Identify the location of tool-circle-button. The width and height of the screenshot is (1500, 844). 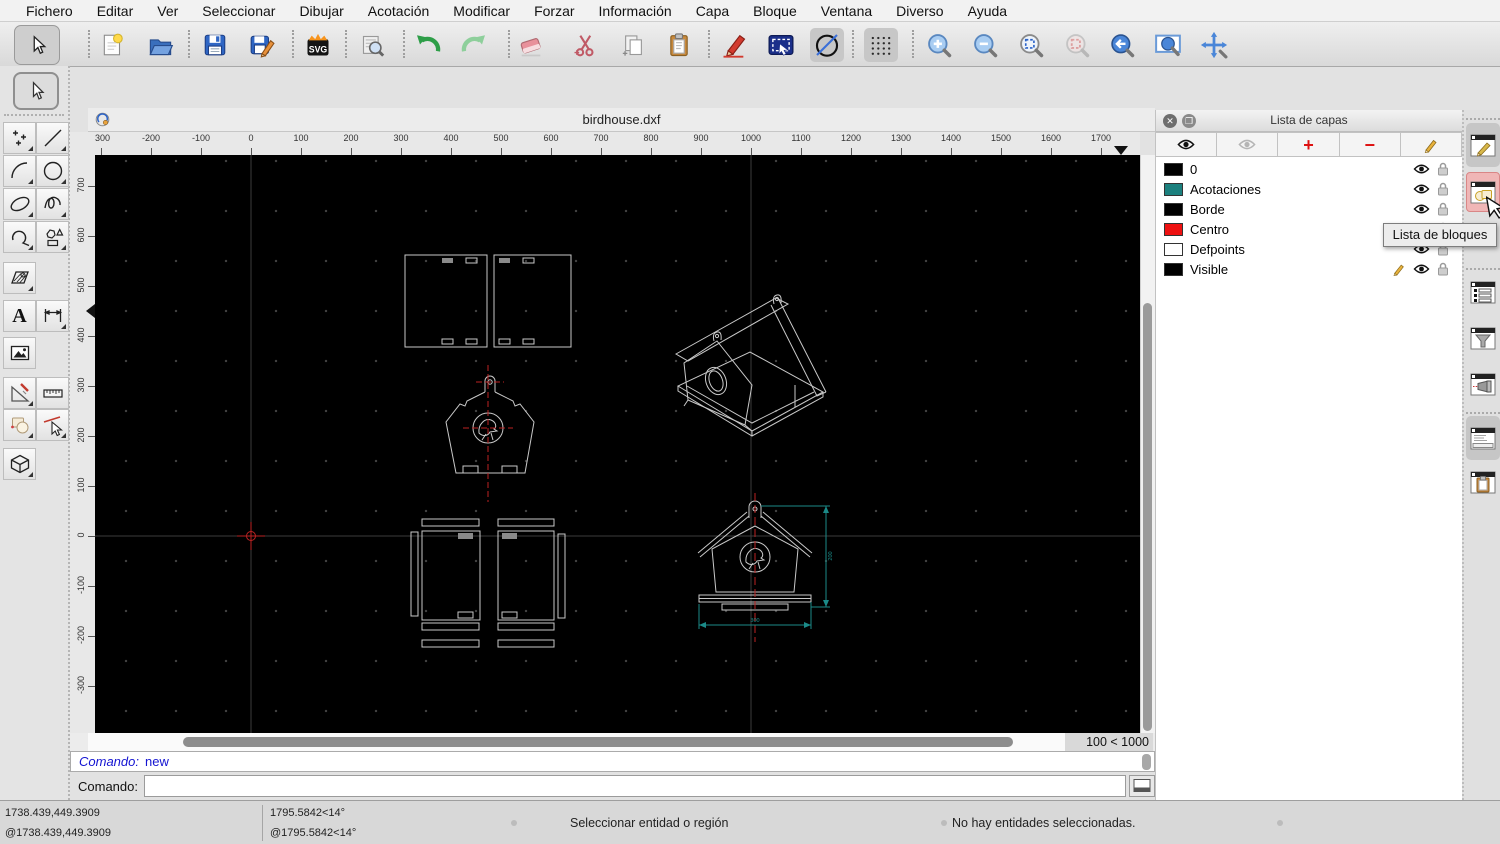
(52, 171).